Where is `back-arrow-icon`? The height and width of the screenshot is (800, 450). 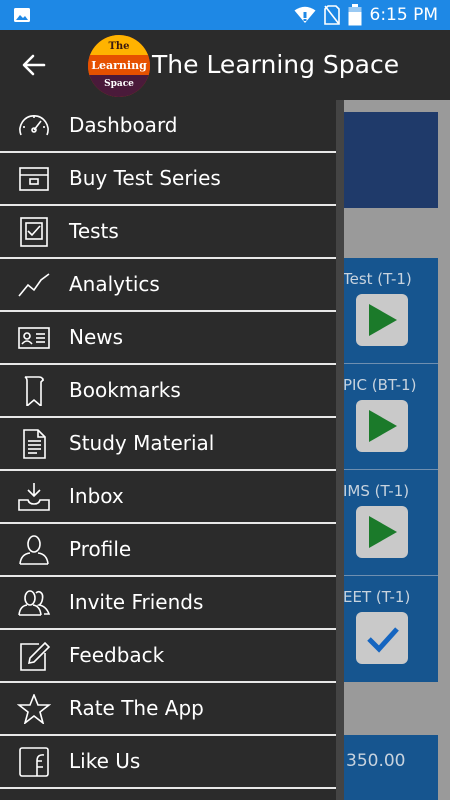
back-arrow-icon is located at coordinates (34, 65).